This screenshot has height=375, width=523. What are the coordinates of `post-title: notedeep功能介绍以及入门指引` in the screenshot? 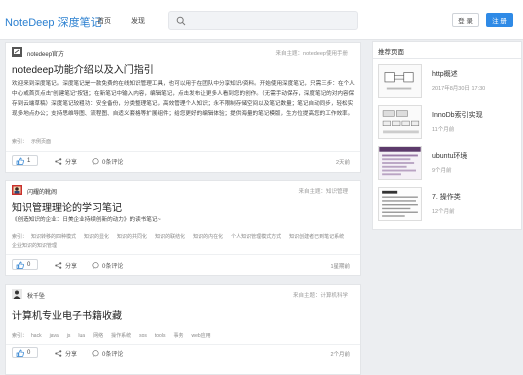 It's located at (83, 68).